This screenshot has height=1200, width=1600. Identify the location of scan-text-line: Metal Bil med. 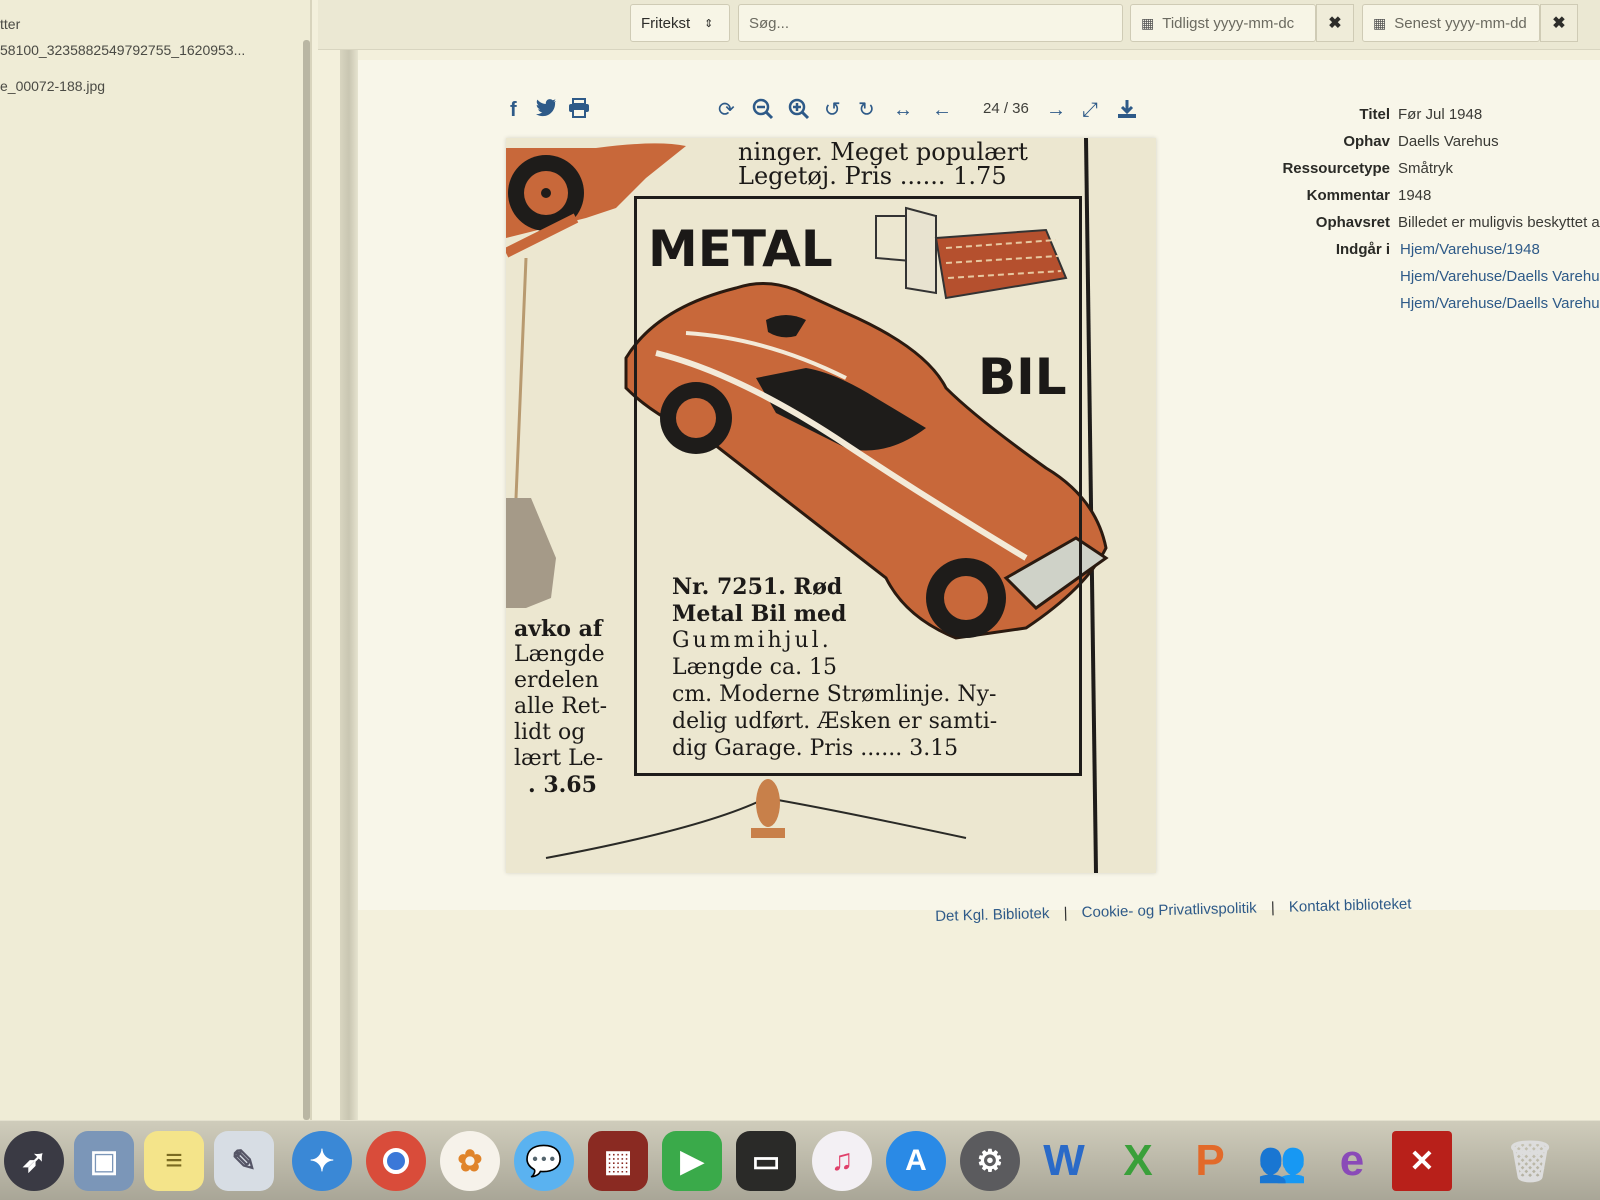
(759, 614).